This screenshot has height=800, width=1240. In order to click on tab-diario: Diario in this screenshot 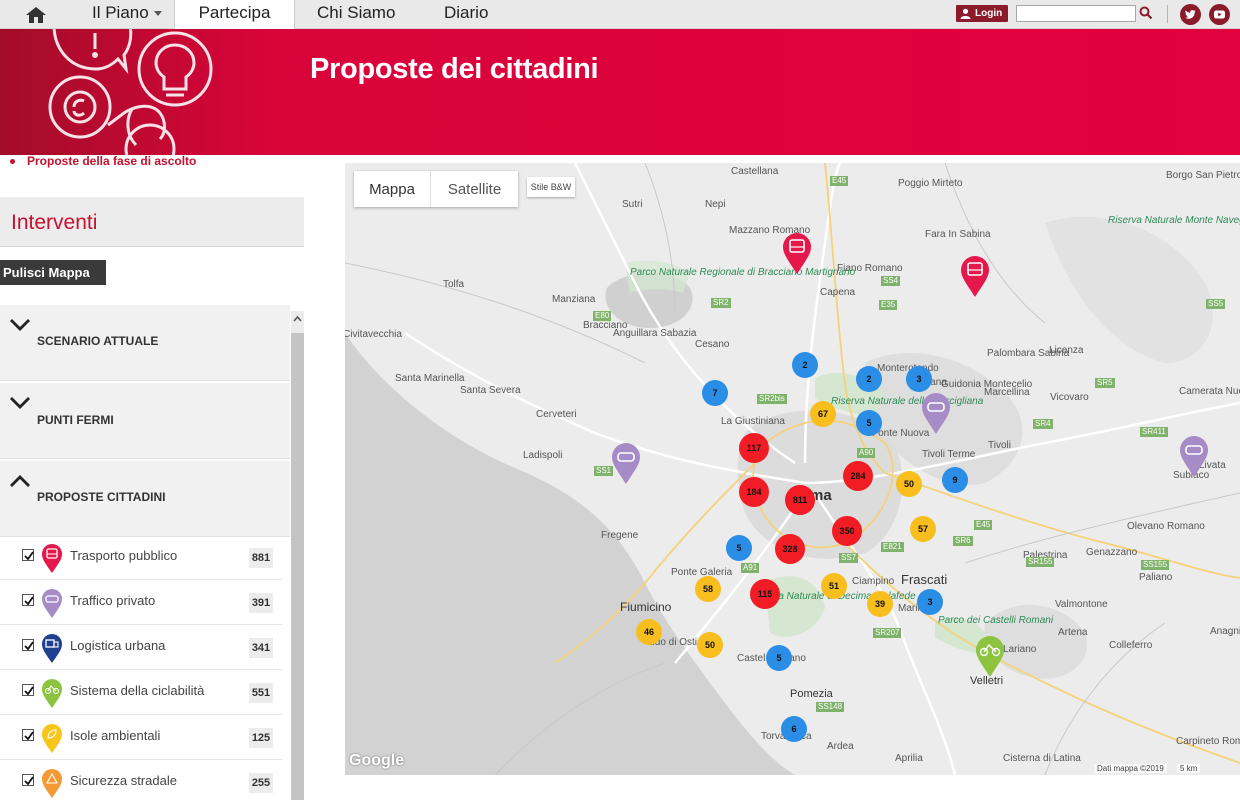, I will do `click(474, 14)`.